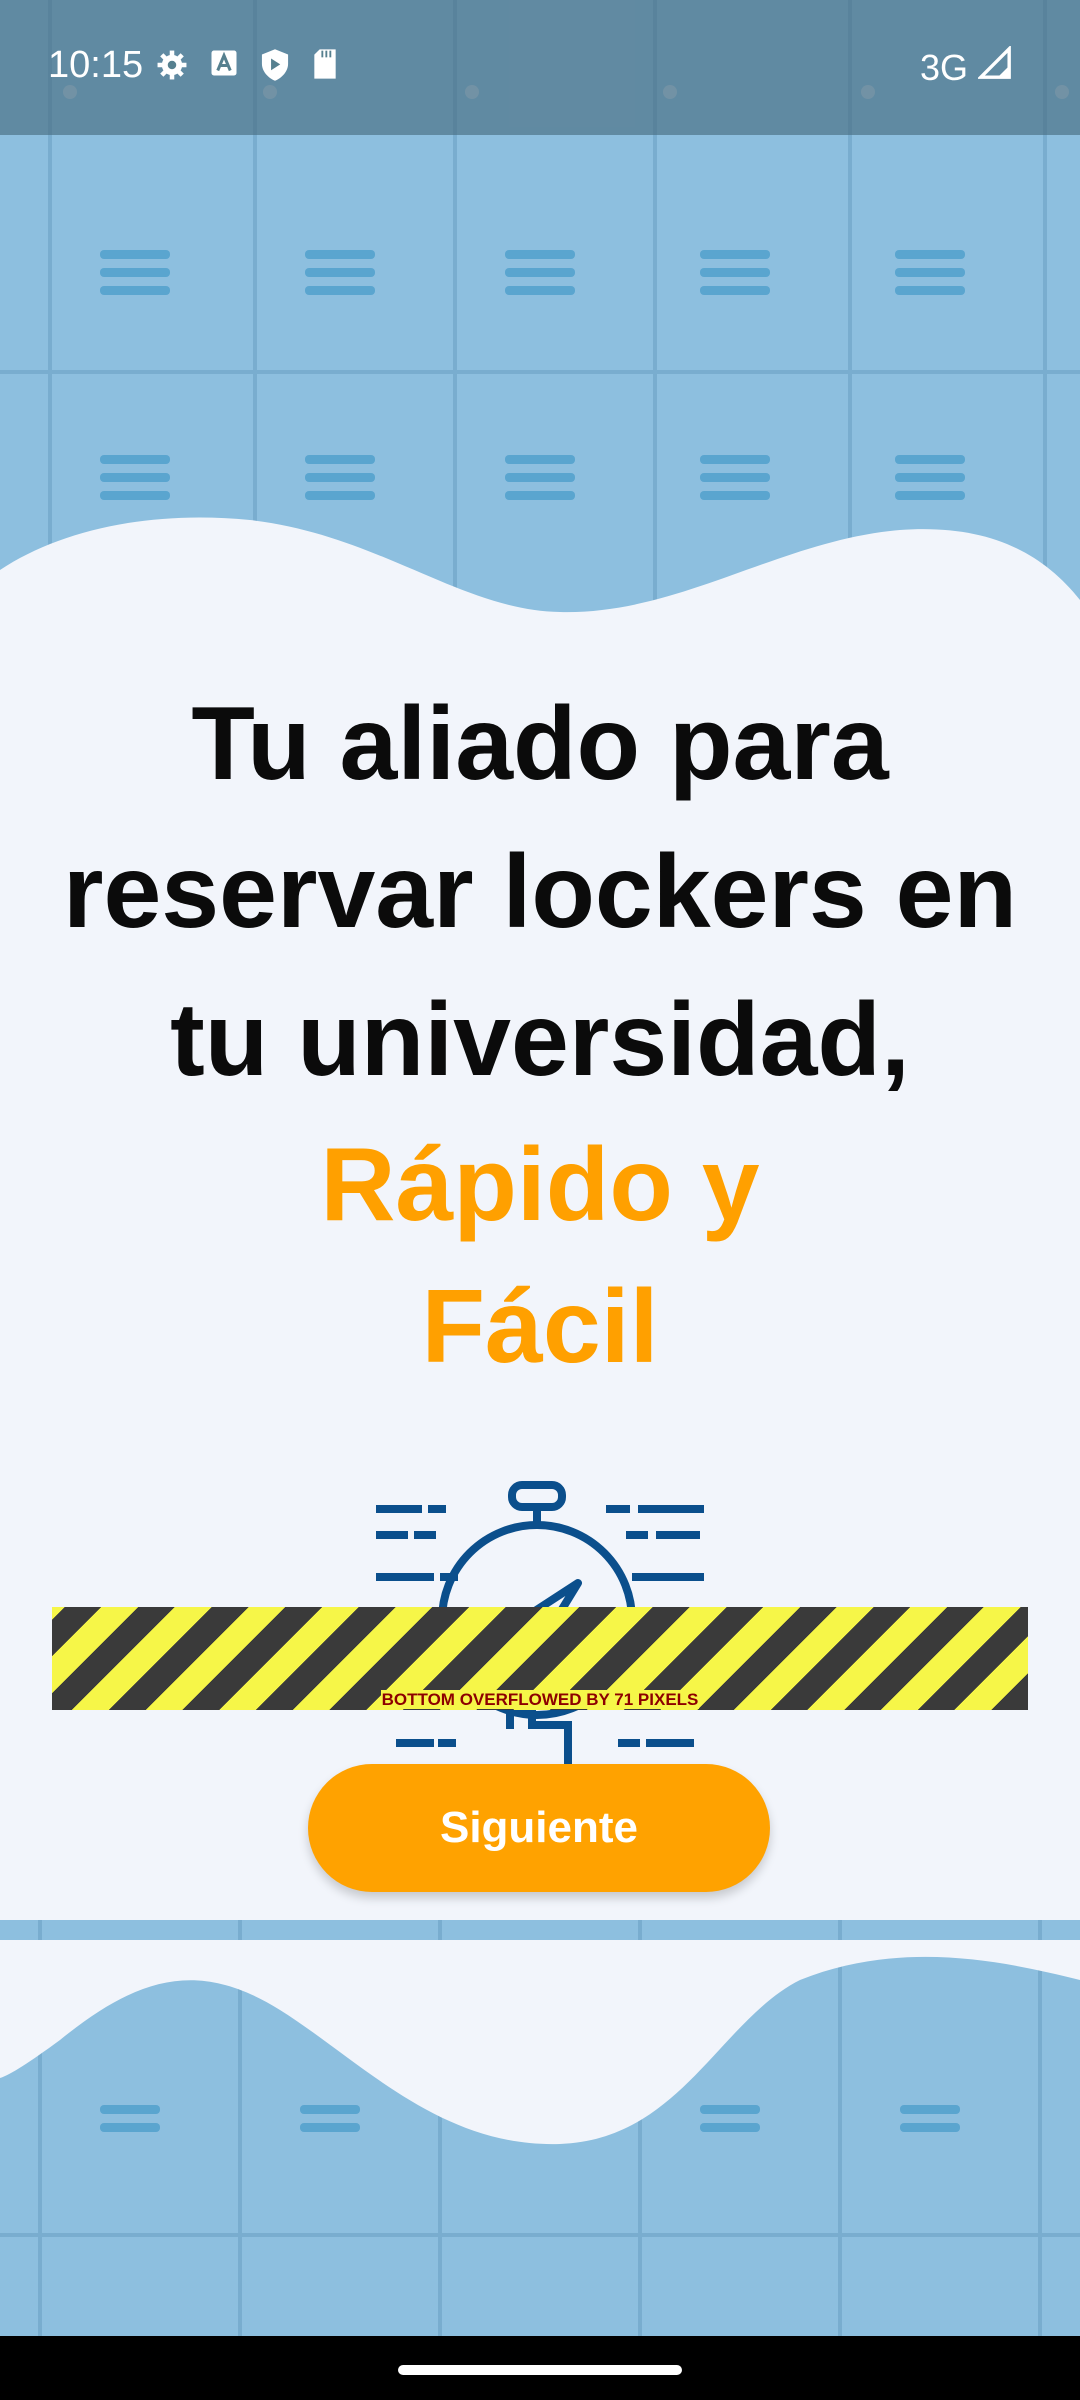 The width and height of the screenshot is (1080, 2400). What do you see at coordinates (540, 744) in the screenshot?
I see `headline-line-1: Tu aliado para` at bounding box center [540, 744].